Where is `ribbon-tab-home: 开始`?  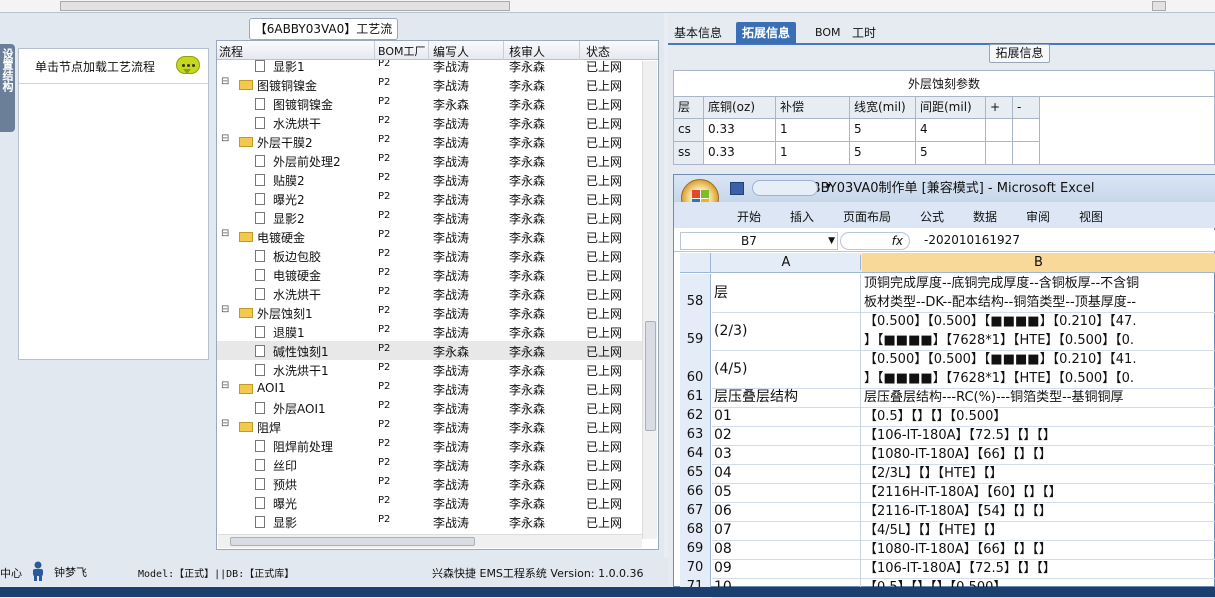 ribbon-tab-home: 开始 is located at coordinates (749, 216).